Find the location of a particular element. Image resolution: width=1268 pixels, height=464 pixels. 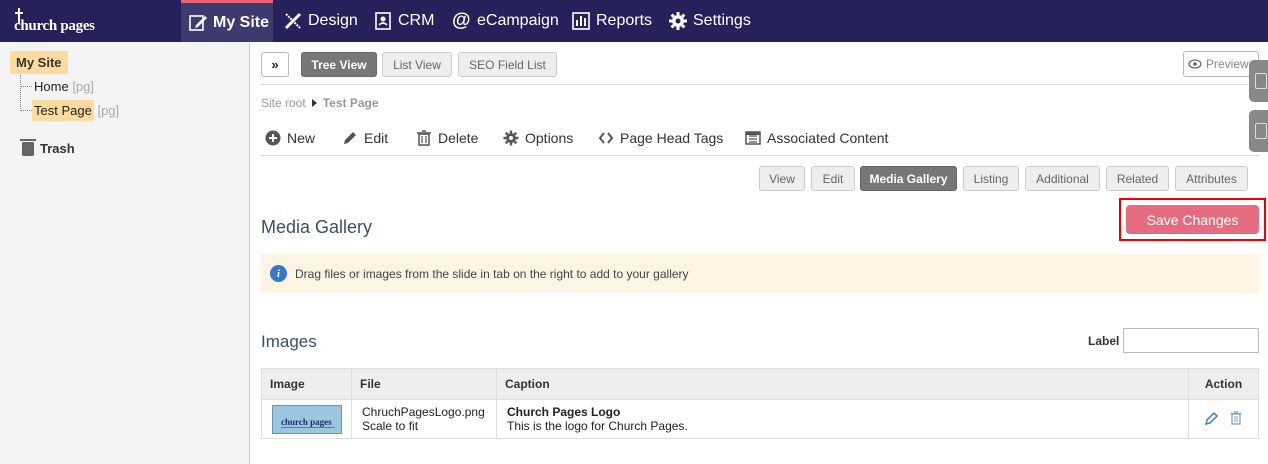

associated-content-action: Associated Content is located at coordinates (816, 138).